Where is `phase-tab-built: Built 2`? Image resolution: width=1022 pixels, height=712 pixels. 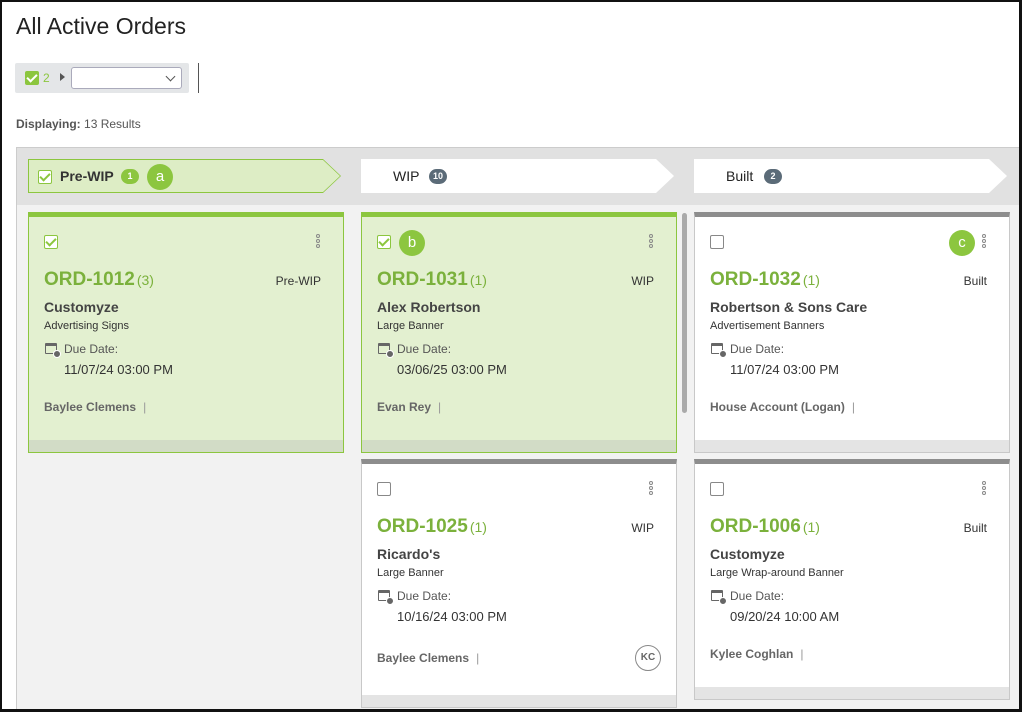
phase-tab-built: Built 2 is located at coordinates (850, 176).